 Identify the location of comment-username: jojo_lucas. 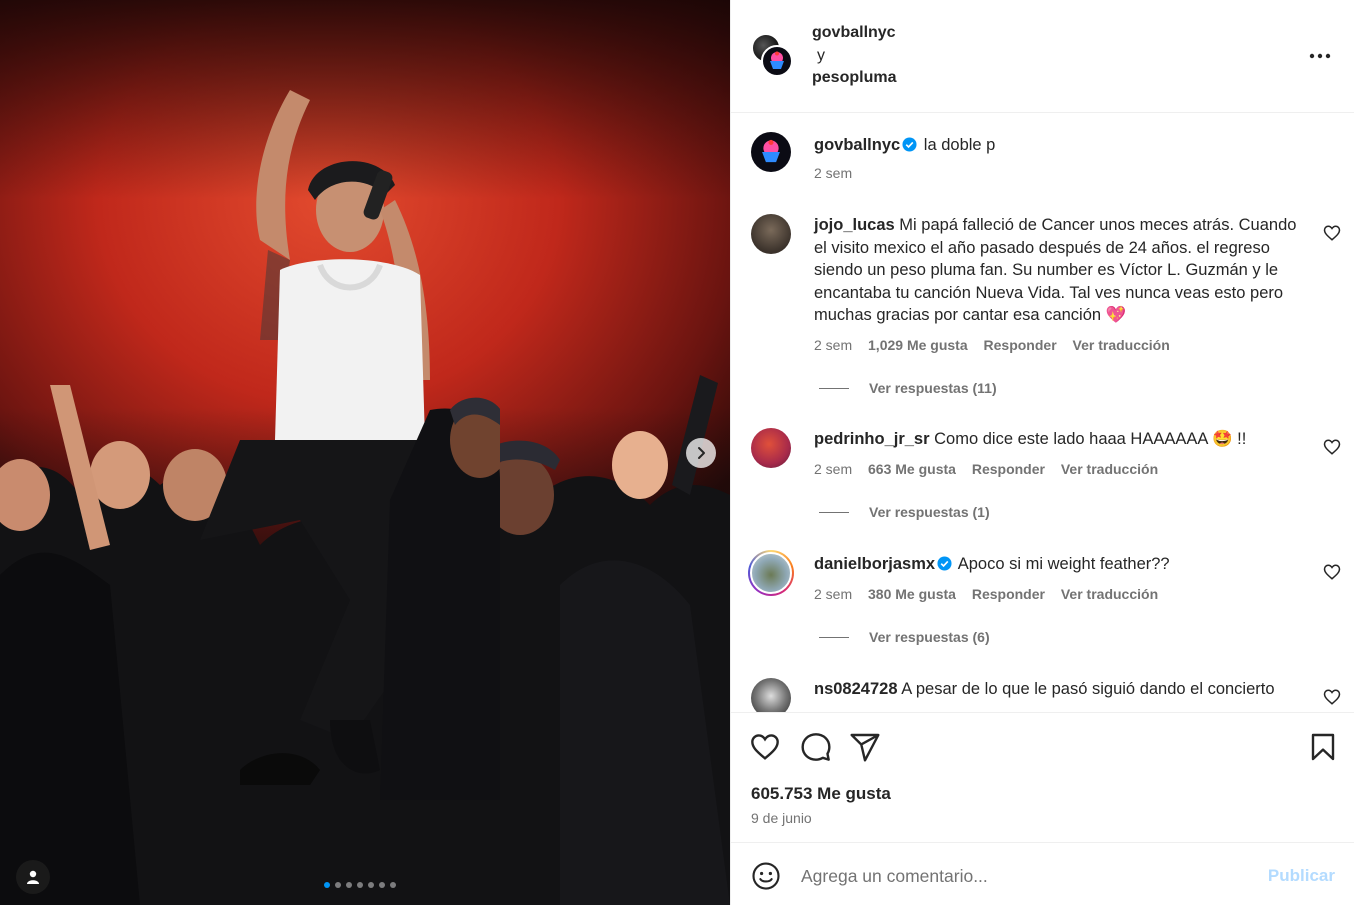
(854, 225).